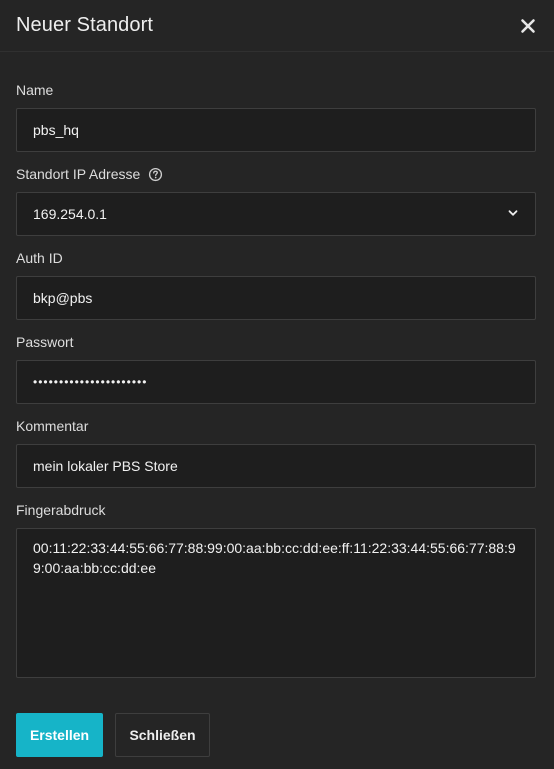  I want to click on ip-select: 169.254.0.1, so click(276, 214).